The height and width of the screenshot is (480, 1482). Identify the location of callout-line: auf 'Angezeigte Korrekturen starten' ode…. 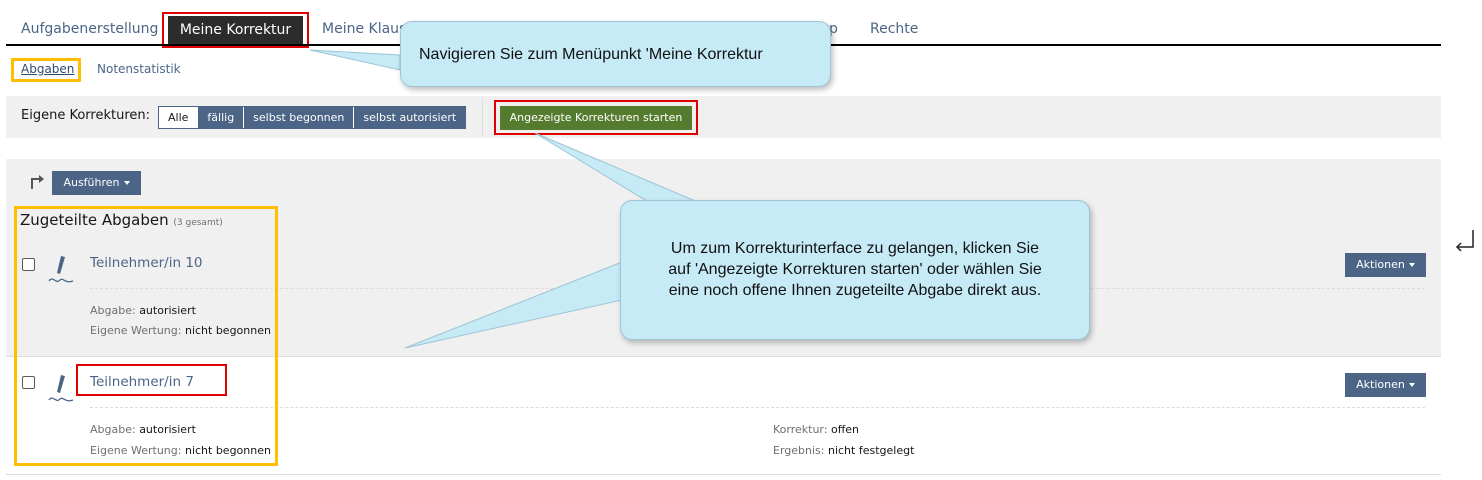
(855, 269).